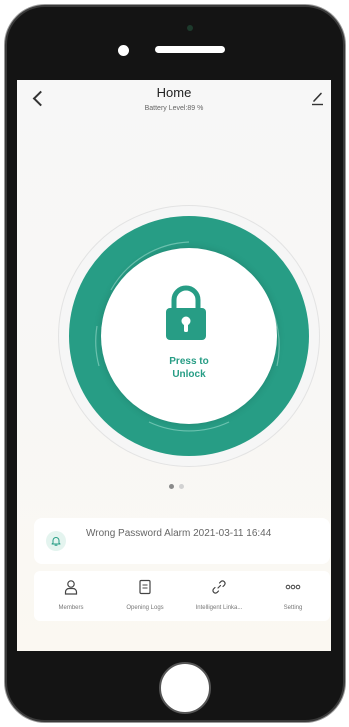  I want to click on top-bar: Home Battery Level:89 %, so click(174, 102).